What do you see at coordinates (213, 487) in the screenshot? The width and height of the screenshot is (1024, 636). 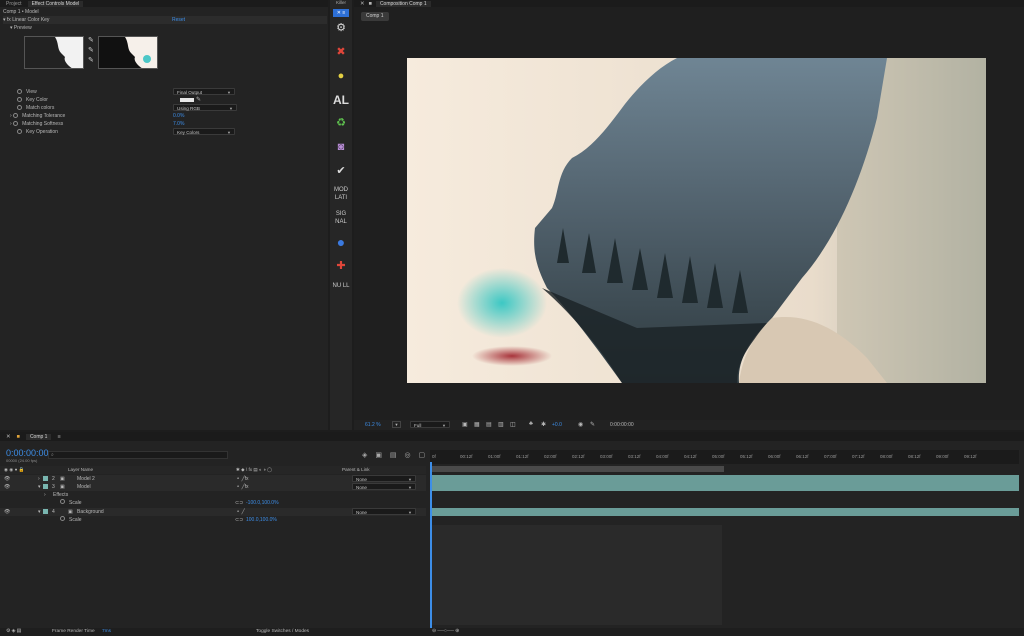 I see `layer-row: 👁 ▾ 3 ▣ Model ⚬ ╱fx None ▼` at bounding box center [213, 487].